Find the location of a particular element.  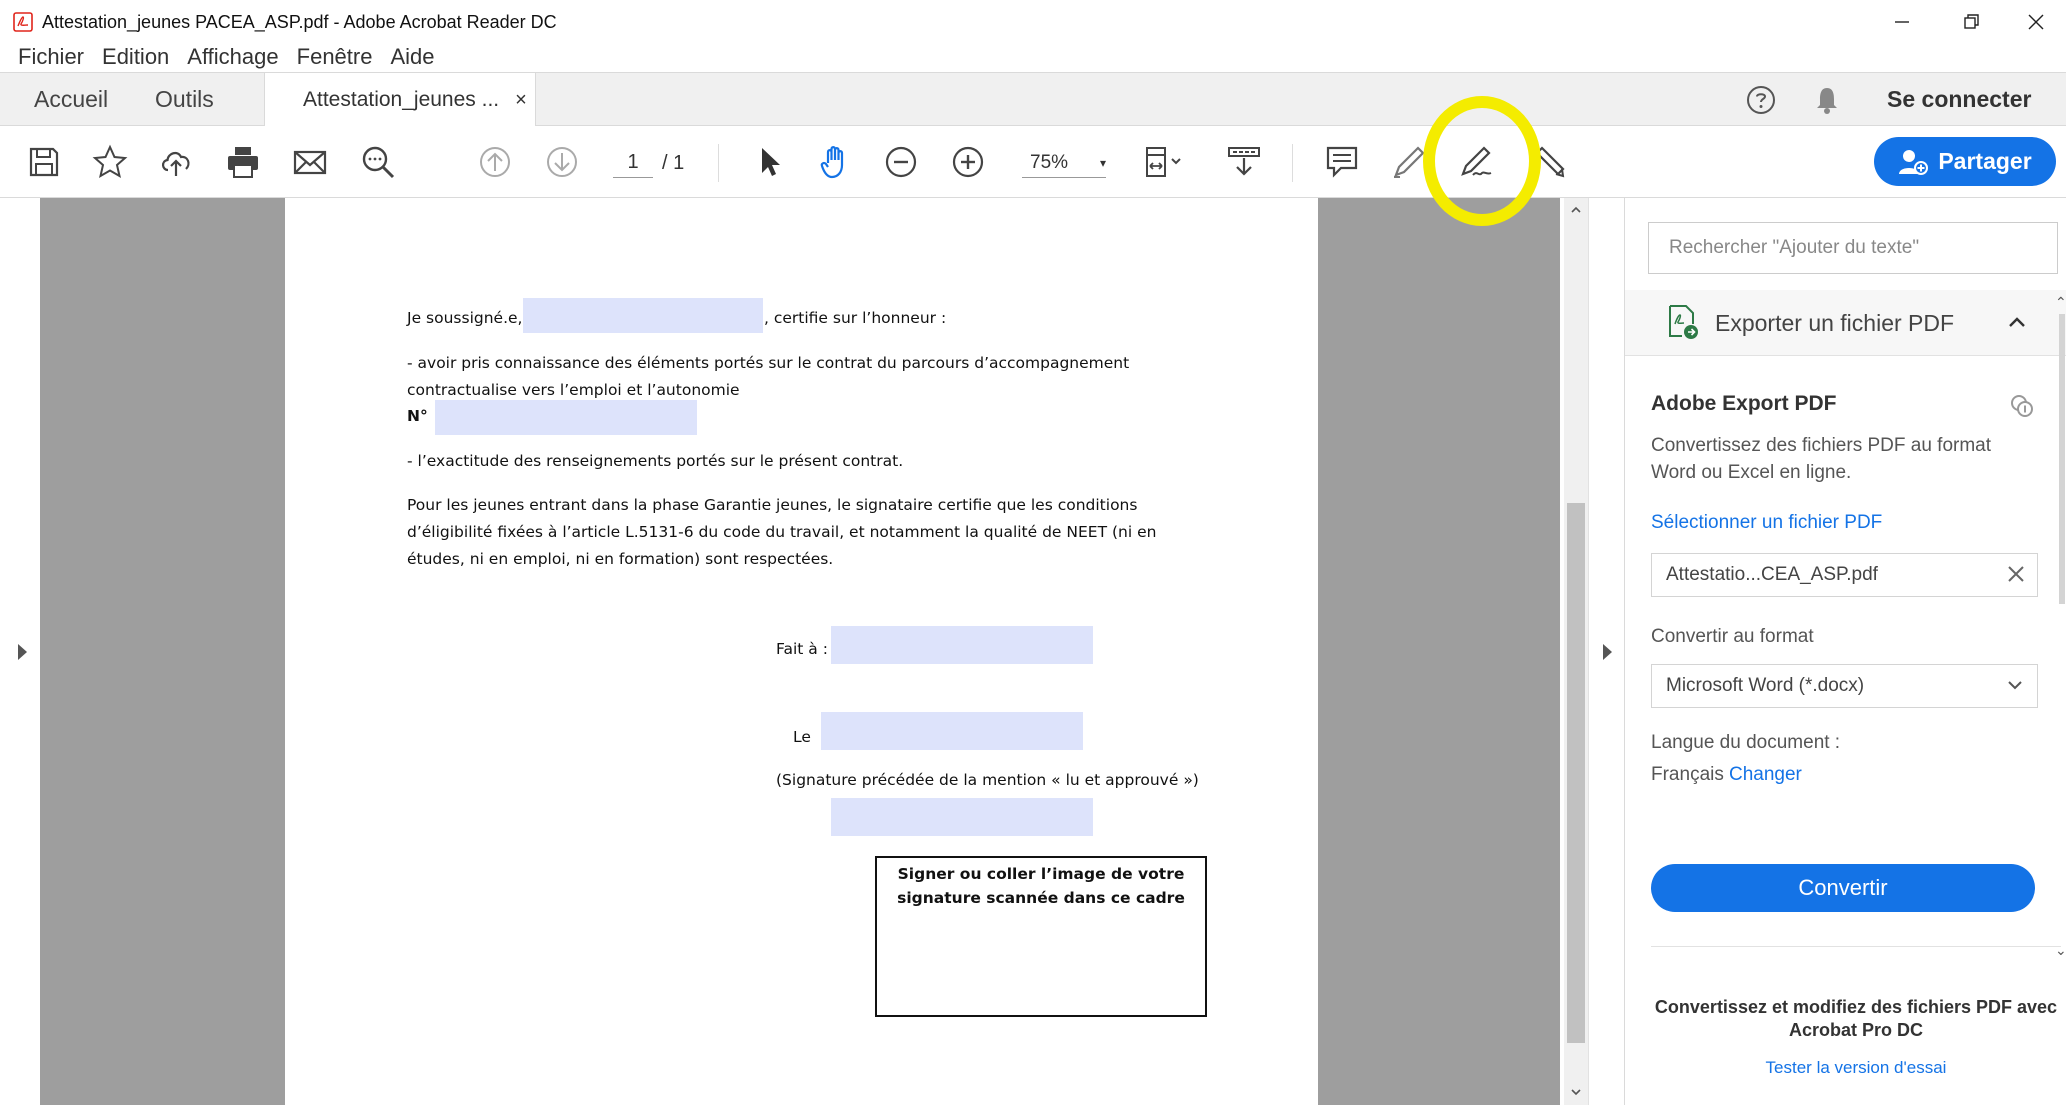

export-pdf-icon is located at coordinates (1683, 322).